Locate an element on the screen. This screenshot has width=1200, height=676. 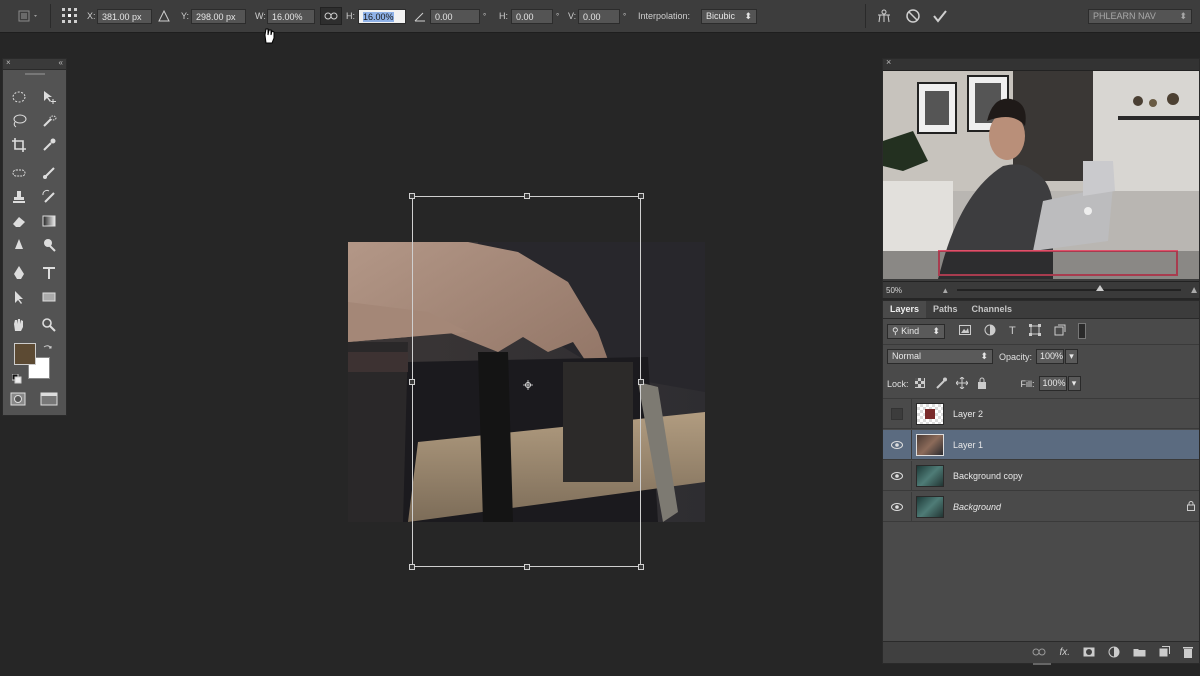
layer-row-layer-1: Layer 1 is located at coordinates (1041, 444).